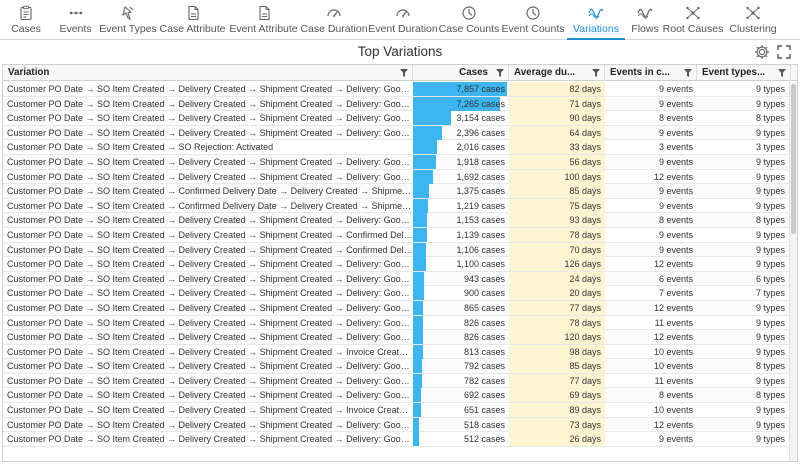  I want to click on cases-cell: 518 cases, so click(461, 425).